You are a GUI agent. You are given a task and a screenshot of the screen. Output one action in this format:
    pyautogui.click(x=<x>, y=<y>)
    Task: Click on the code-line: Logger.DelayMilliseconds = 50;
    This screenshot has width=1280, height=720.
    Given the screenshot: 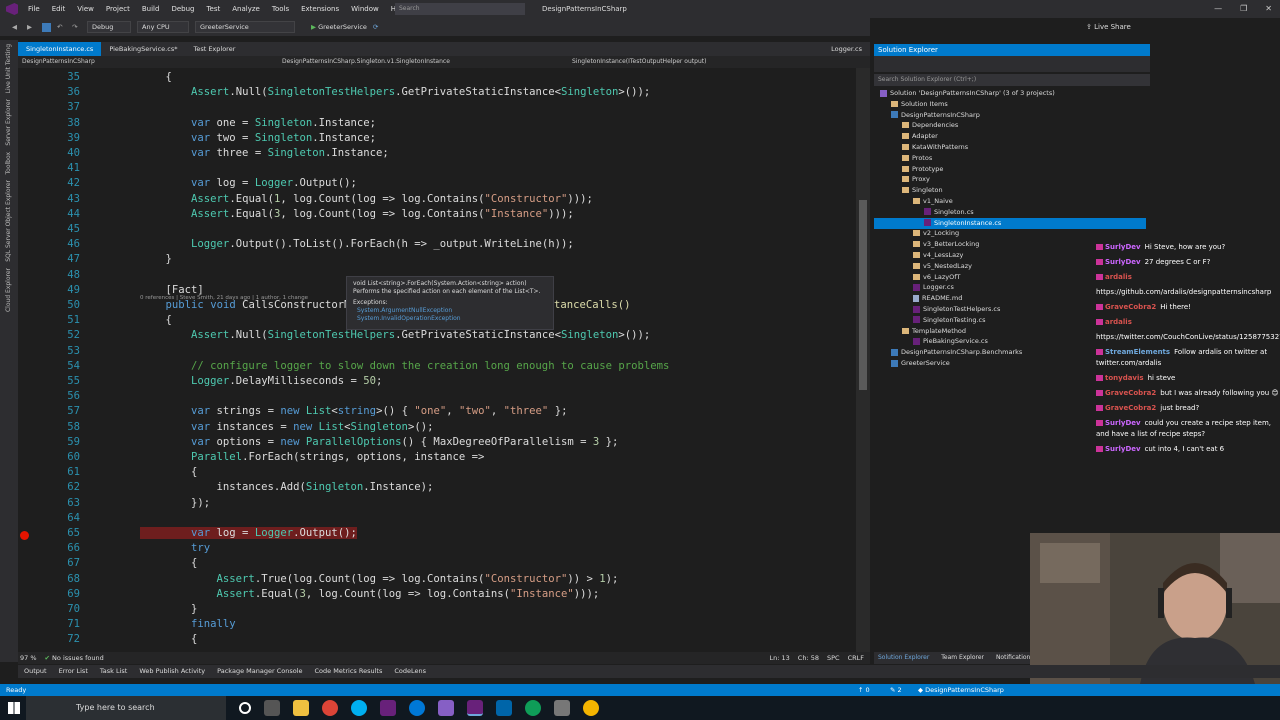 What is the action you would take?
    pyautogui.click(x=261, y=381)
    